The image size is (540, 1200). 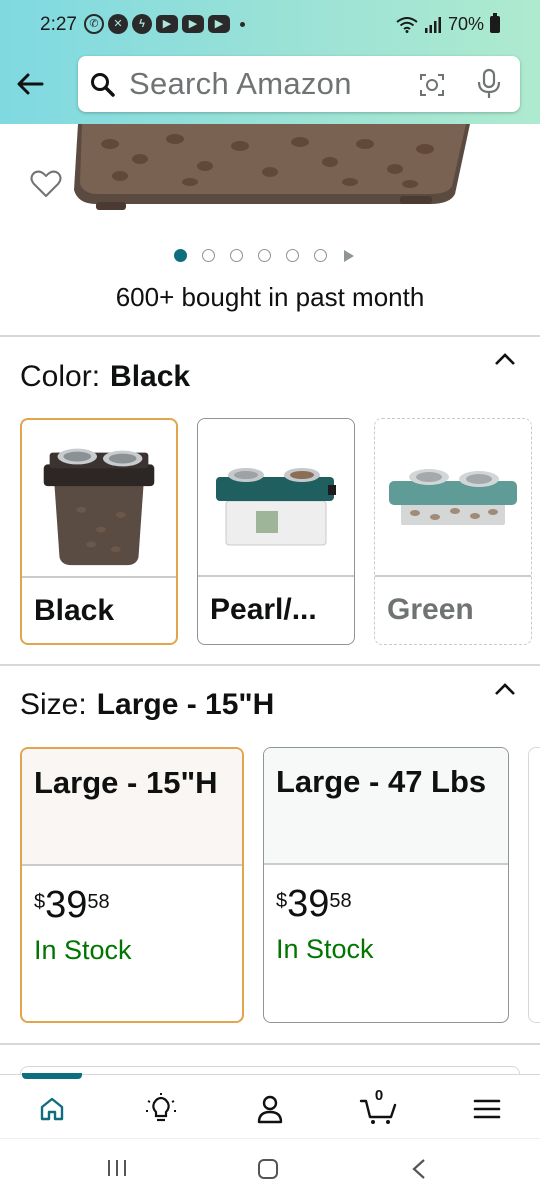 I want to click on size-label: Size:, so click(x=53, y=704).